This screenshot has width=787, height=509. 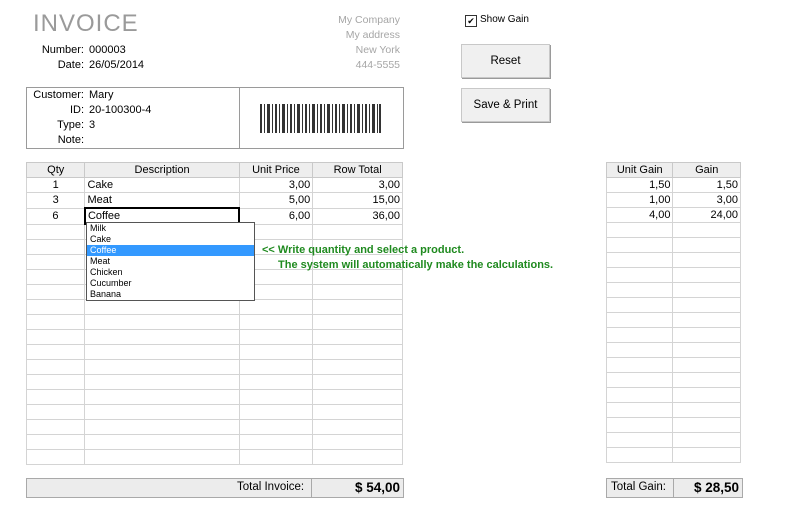 I want to click on table-row: 1,00 3,00, so click(x=673, y=200).